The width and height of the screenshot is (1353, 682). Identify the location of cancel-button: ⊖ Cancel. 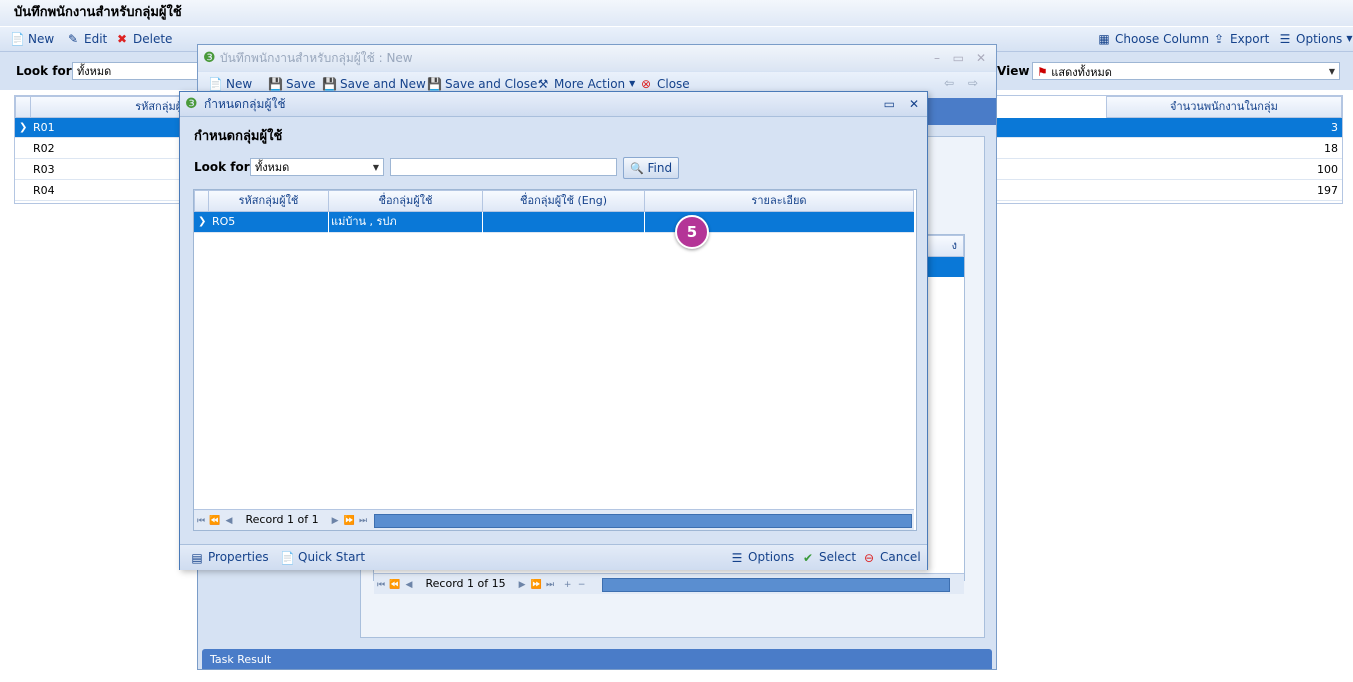
(891, 557).